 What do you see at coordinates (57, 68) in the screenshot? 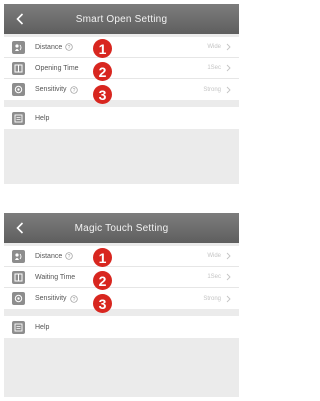
I see `opening-time-label: Opening Time` at bounding box center [57, 68].